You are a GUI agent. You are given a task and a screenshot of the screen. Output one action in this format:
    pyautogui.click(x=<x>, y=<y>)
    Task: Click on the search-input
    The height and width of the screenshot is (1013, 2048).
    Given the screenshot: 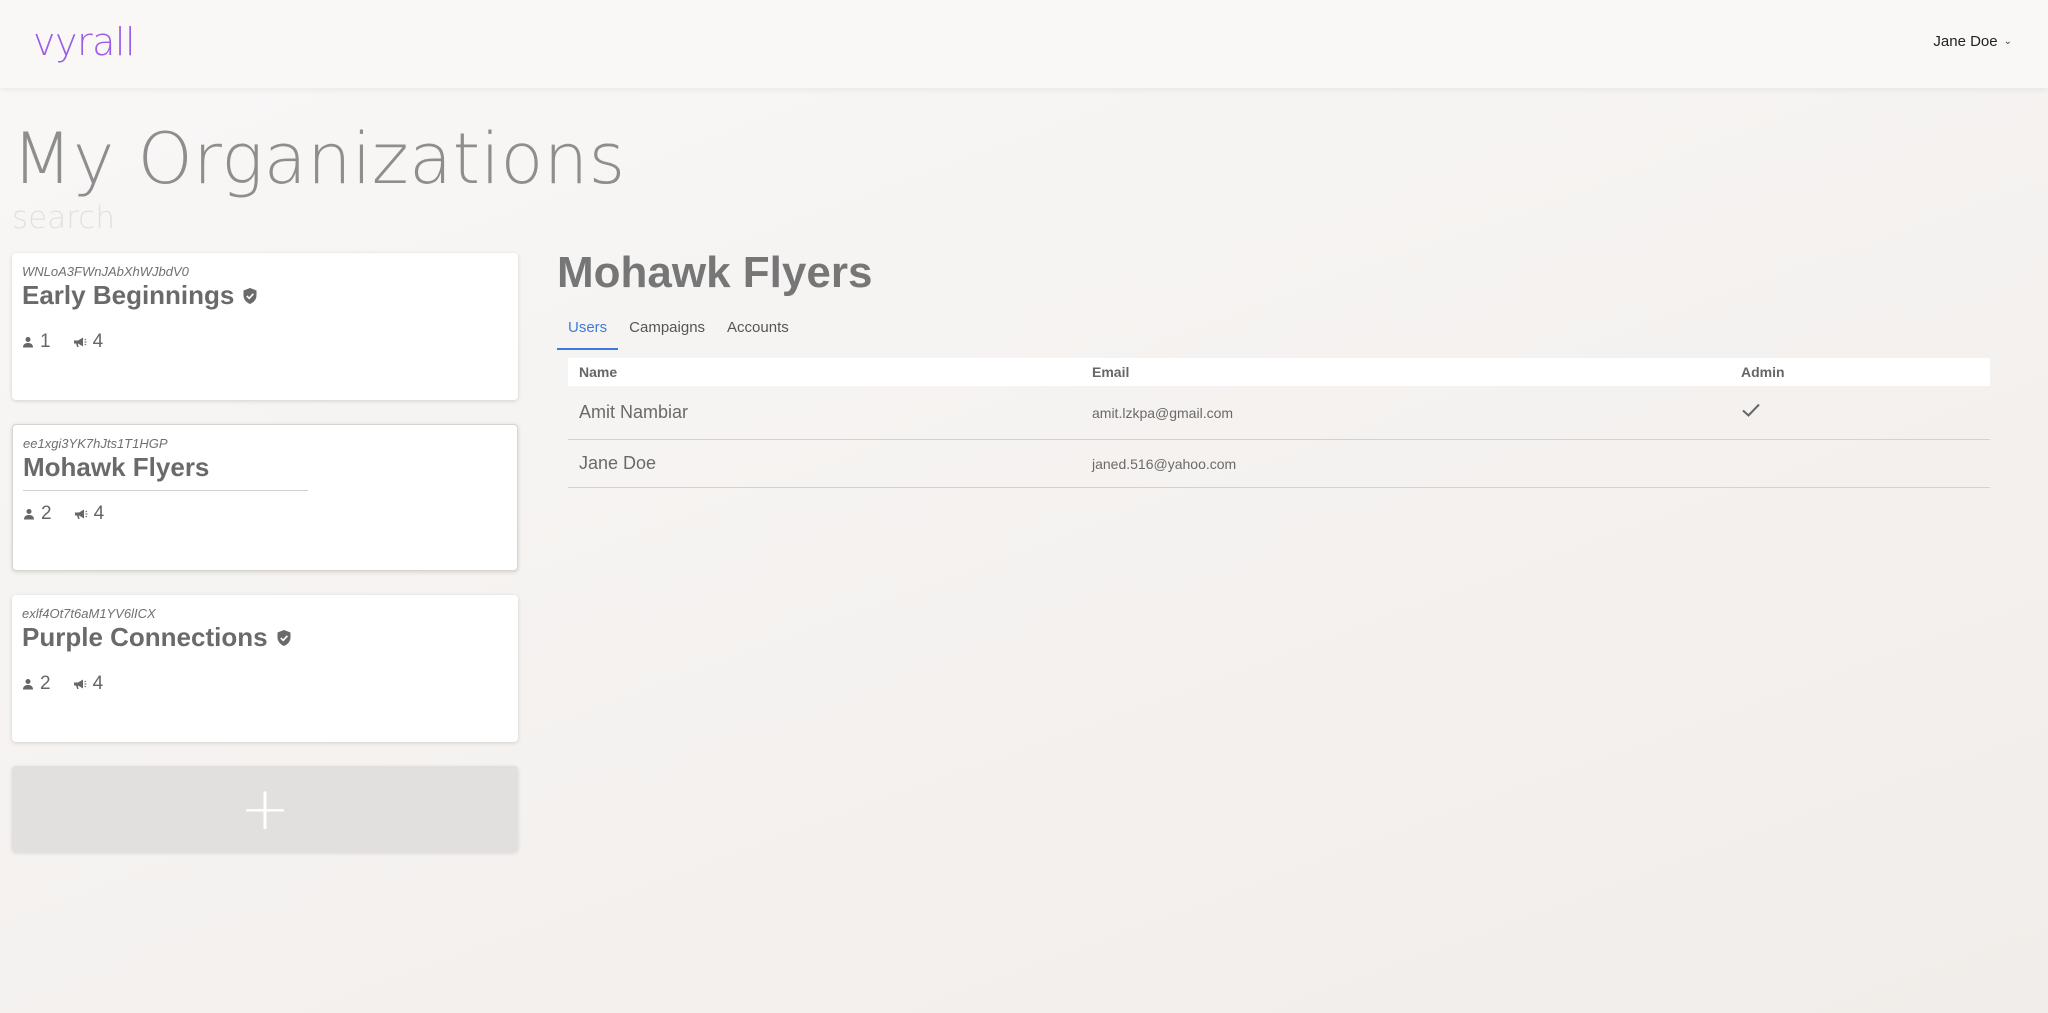 What is the action you would take?
    pyautogui.click(x=252, y=218)
    